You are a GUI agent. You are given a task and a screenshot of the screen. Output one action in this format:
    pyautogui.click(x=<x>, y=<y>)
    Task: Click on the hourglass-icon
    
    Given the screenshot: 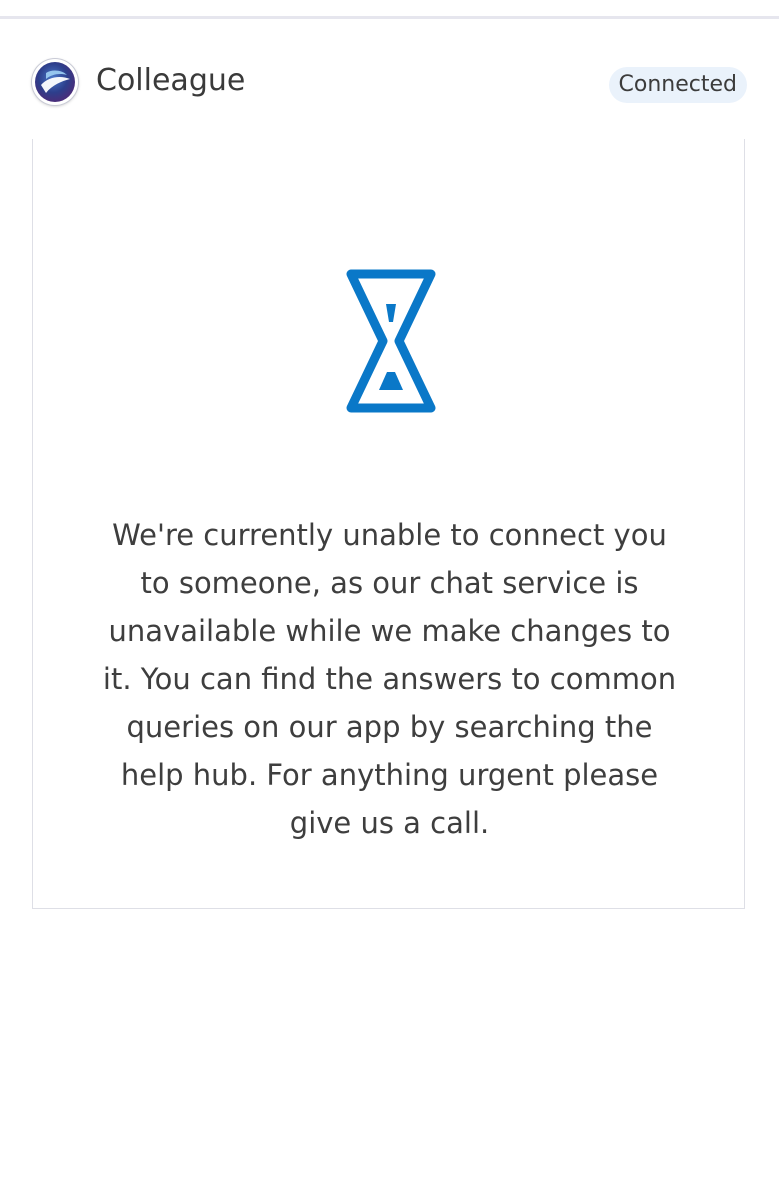 What is the action you would take?
    pyautogui.click(x=391, y=341)
    